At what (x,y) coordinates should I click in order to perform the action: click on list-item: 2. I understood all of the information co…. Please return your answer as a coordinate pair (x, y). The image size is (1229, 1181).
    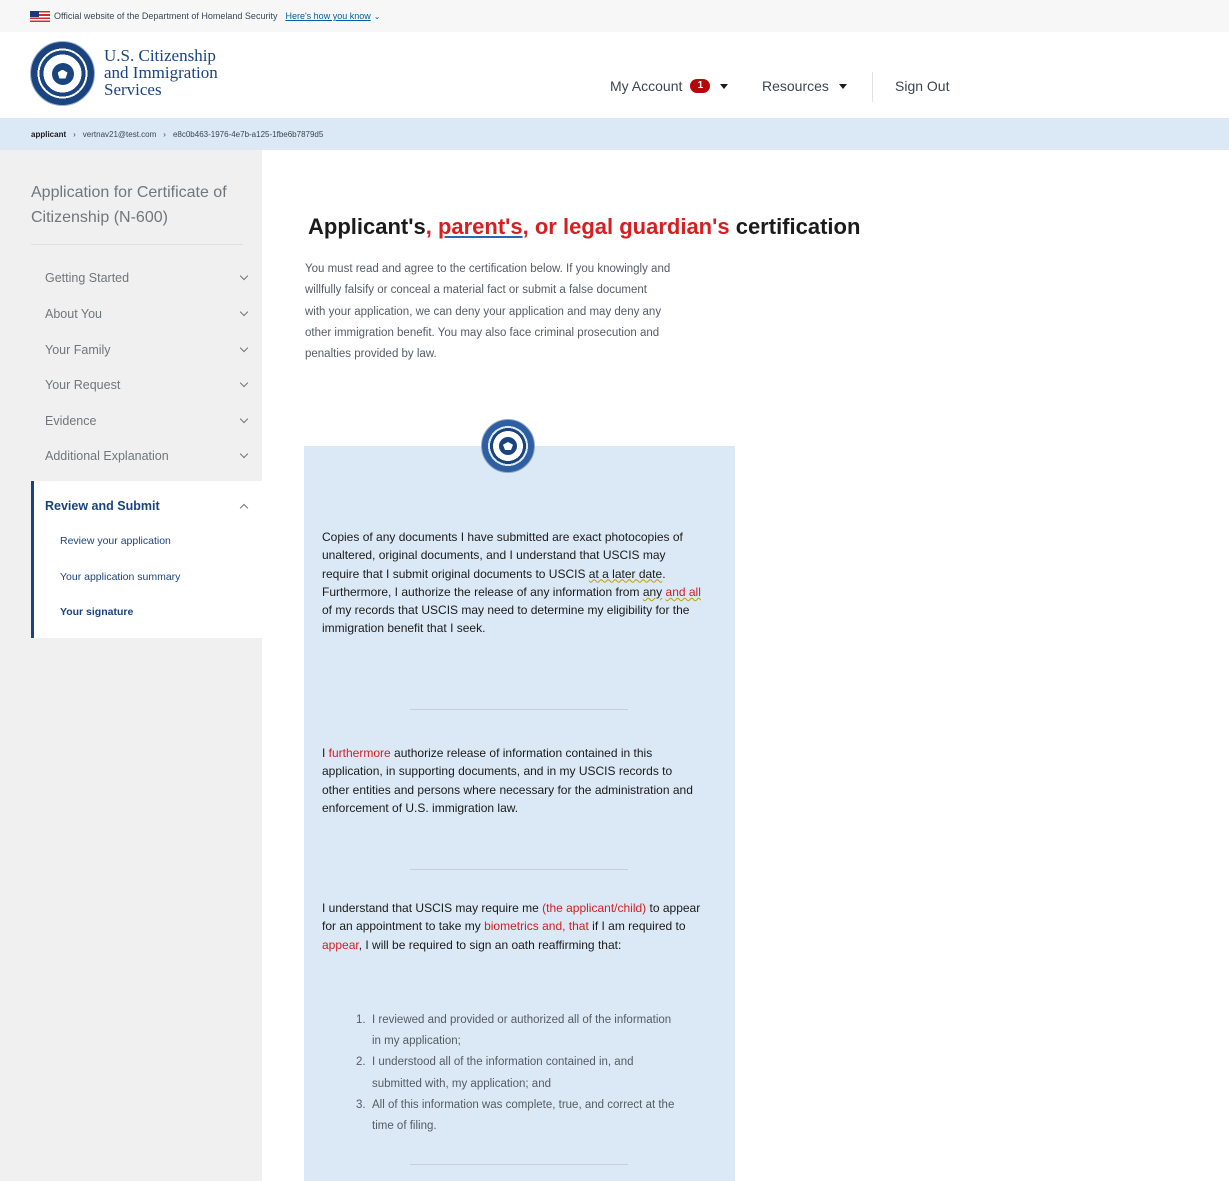
    Looking at the image, I should click on (516, 1073).